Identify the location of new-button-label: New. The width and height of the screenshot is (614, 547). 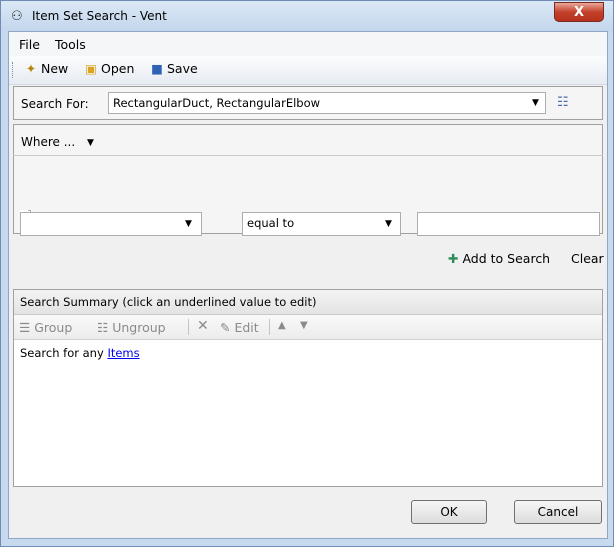
(55, 68).